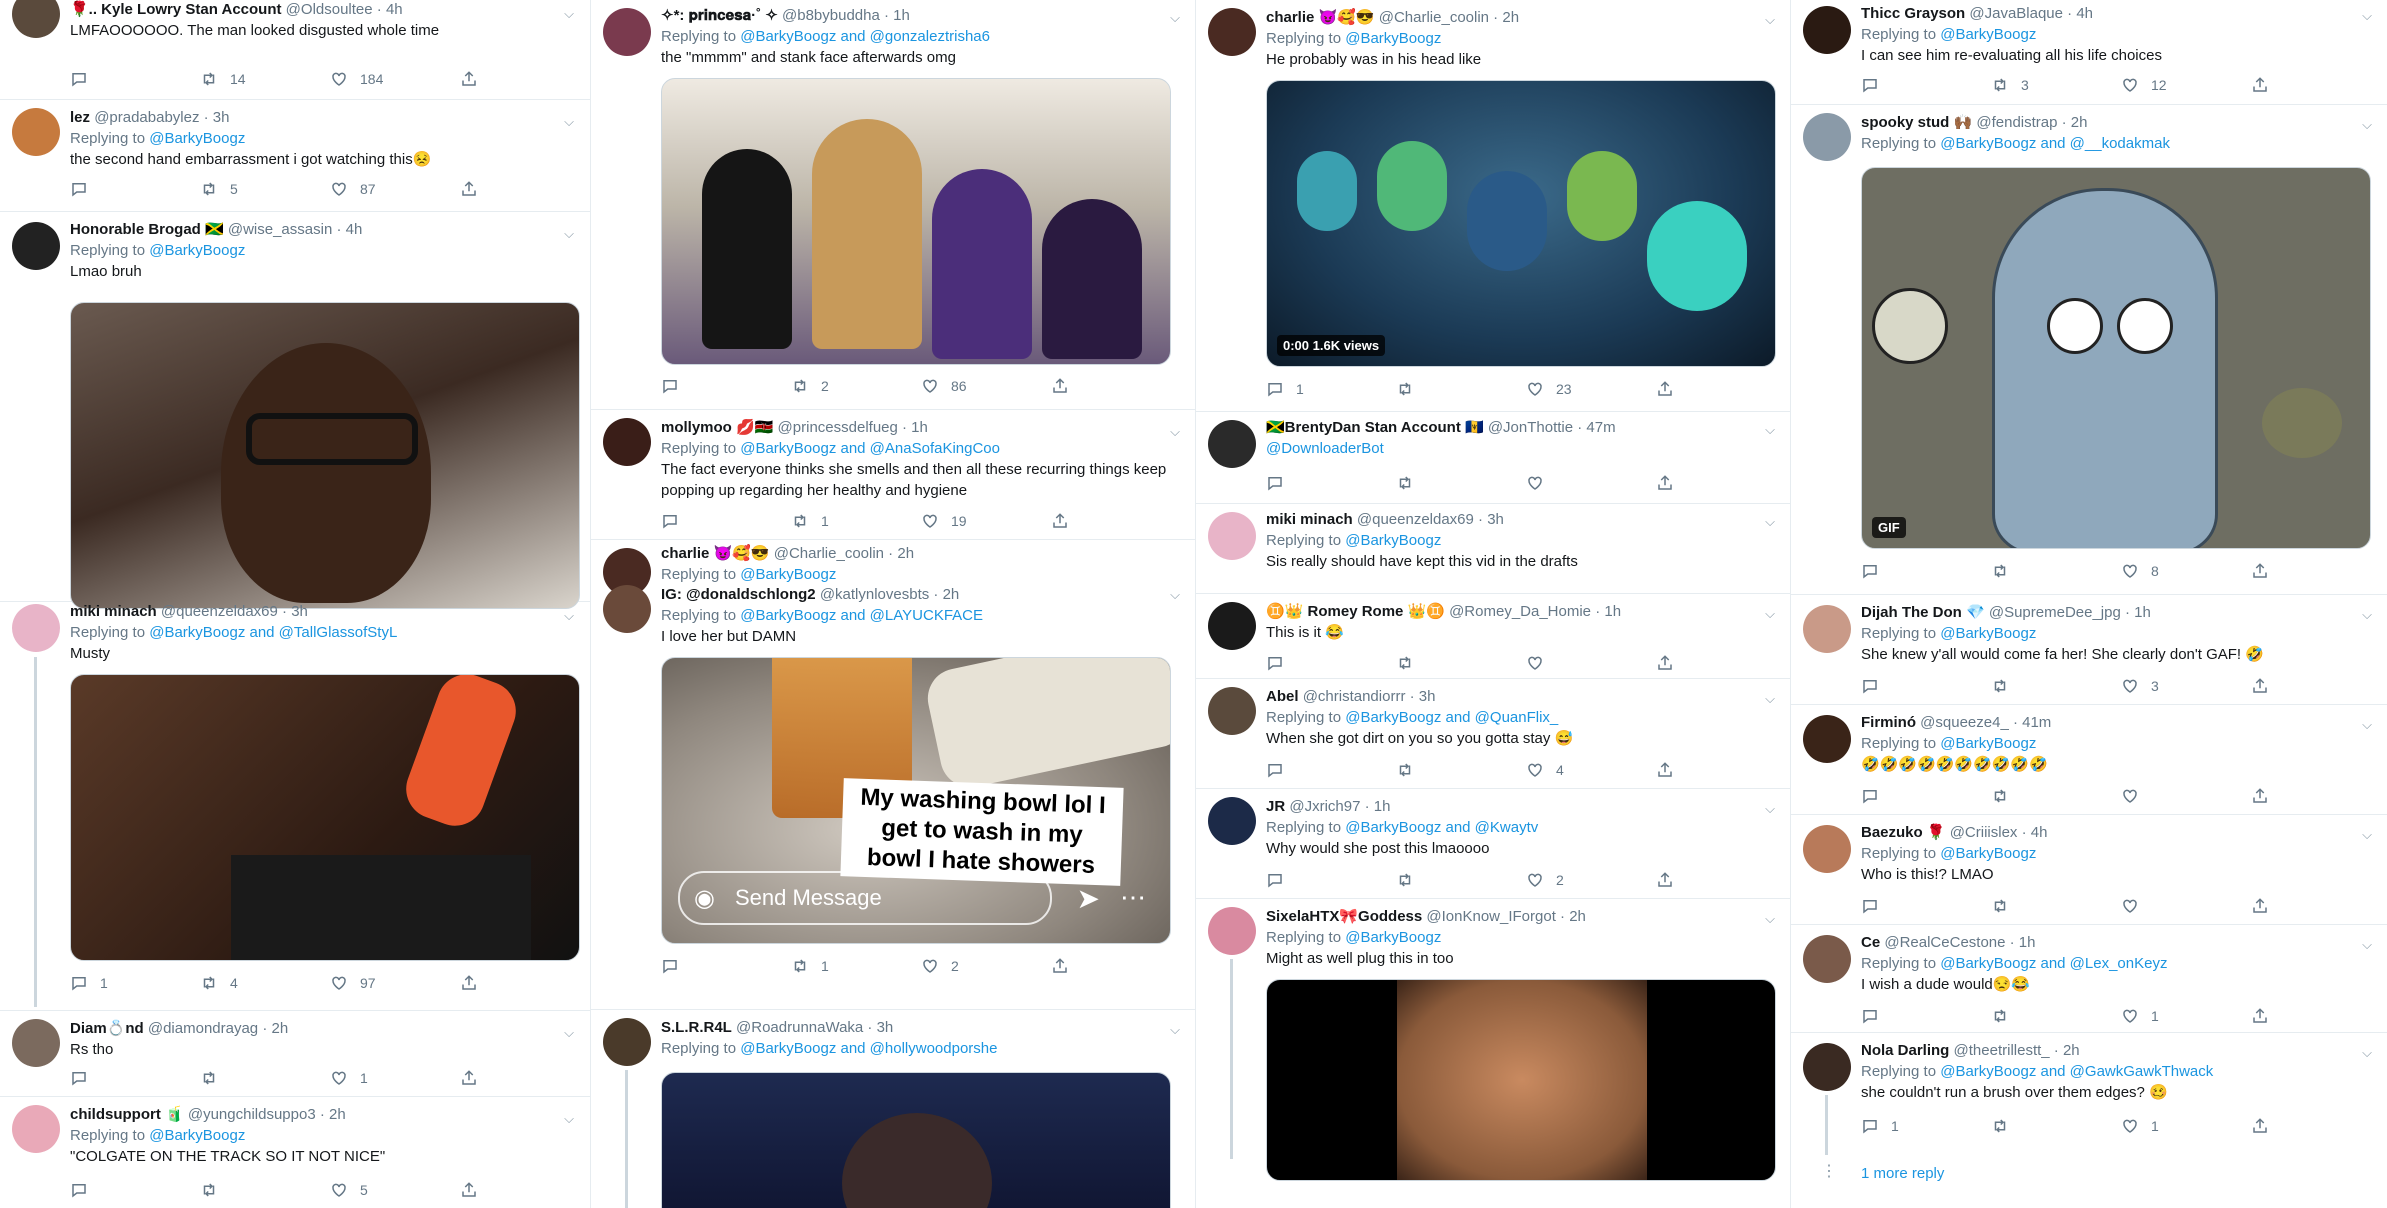  Describe the element at coordinates (1375, 427) in the screenshot. I see `author-name: 🇯🇲BrentyDan Stan Account 🇧🇧` at that location.